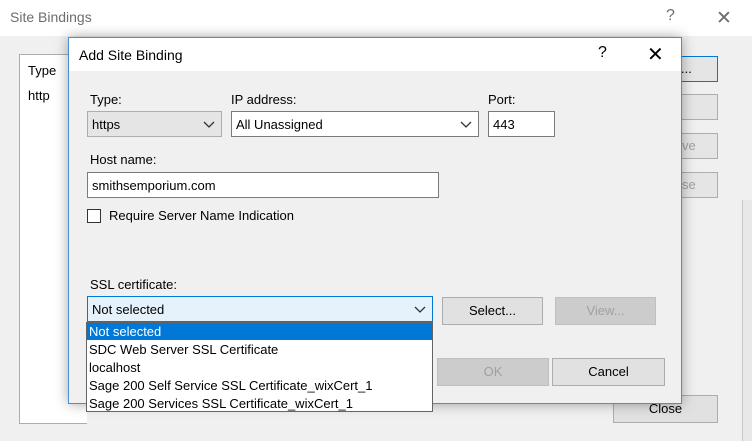 This screenshot has height=441, width=752. I want to click on dialog-titlebar: Add Site Binding ? ✕, so click(375, 54).